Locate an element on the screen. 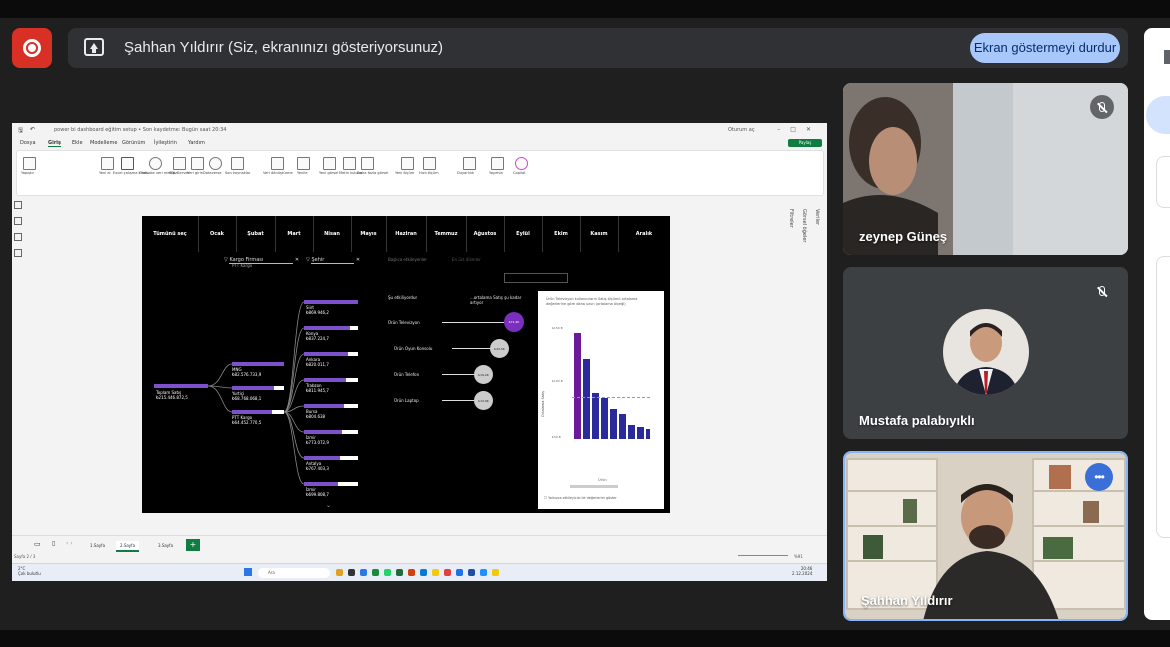 This screenshot has width=1170, height=647. save-icon: 🖫 is located at coordinates (20, 131).